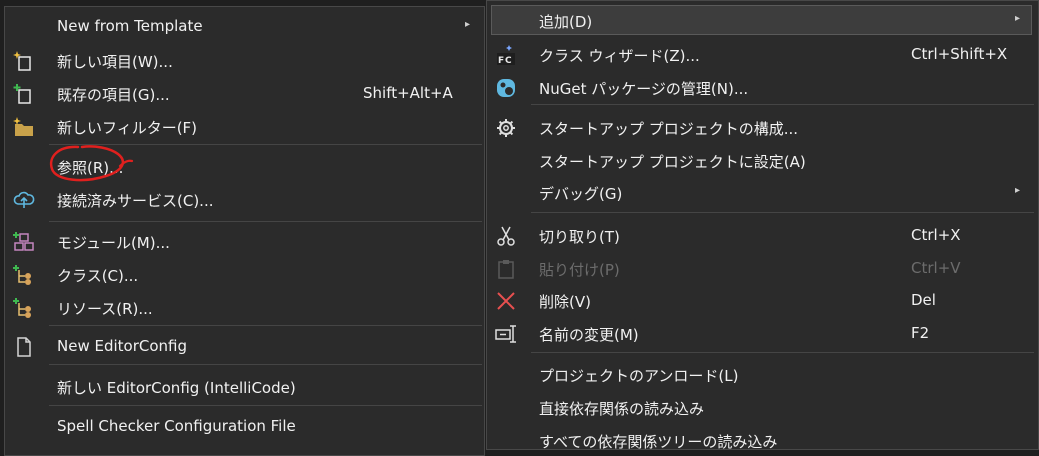  Describe the element at coordinates (22, 94) in the screenshot. I see `existing-item-icon` at that location.